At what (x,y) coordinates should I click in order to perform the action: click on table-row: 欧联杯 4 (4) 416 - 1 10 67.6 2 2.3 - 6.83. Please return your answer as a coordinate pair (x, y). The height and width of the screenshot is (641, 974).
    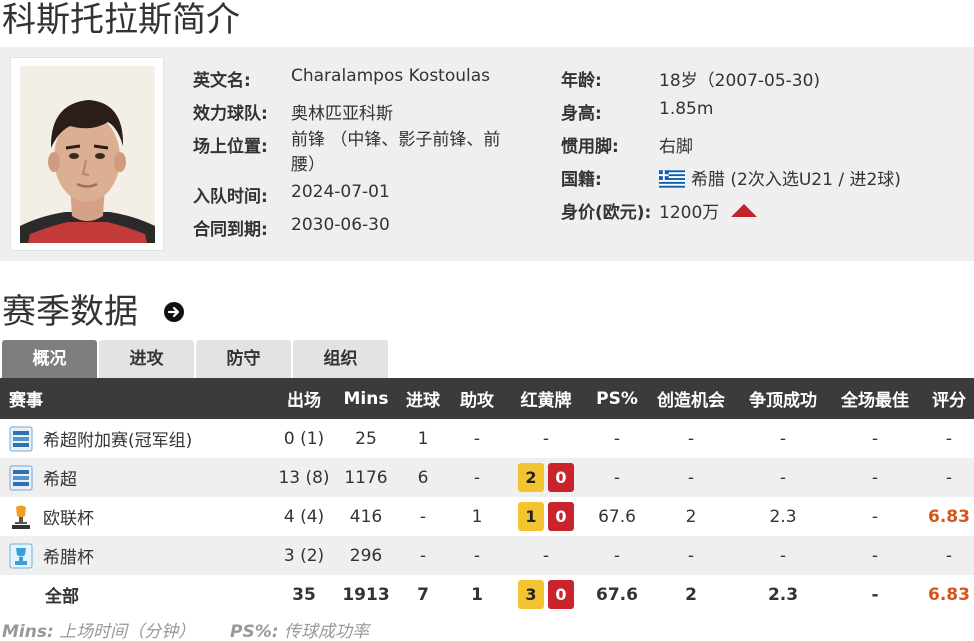
    Looking at the image, I should click on (487, 516).